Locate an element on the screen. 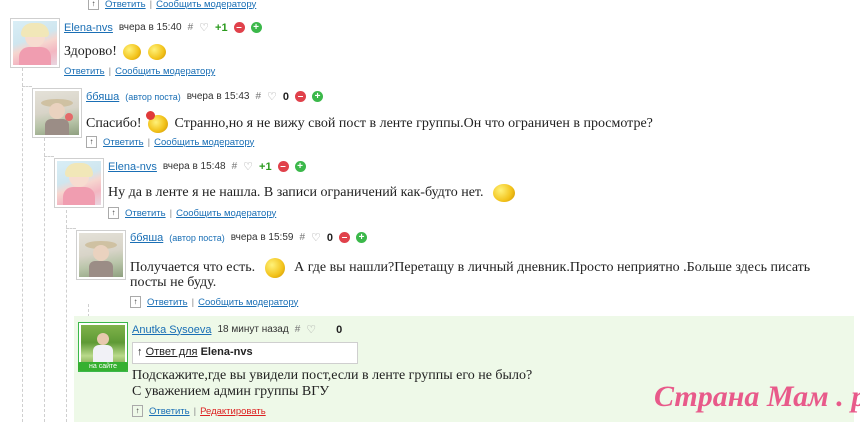 The width and height of the screenshot is (860, 422). comment-text-line2: посты не буду. is located at coordinates (173, 282).